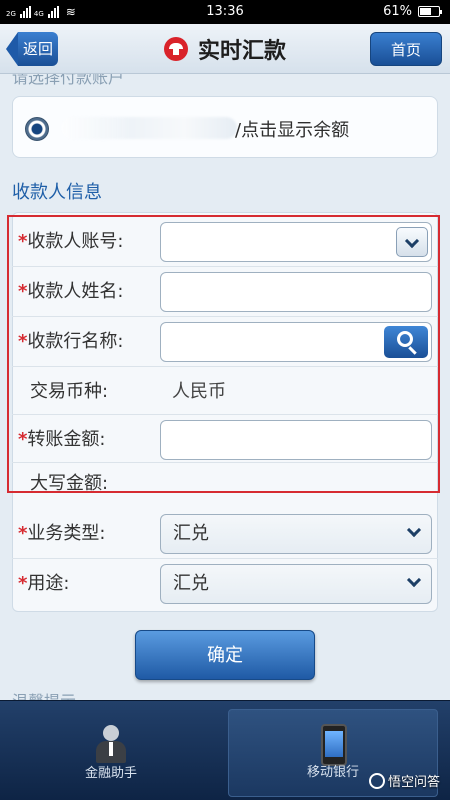 Image resolution: width=450 pixels, height=800 pixels. What do you see at coordinates (225, 558) in the screenshot?
I see `divider` at bounding box center [225, 558].